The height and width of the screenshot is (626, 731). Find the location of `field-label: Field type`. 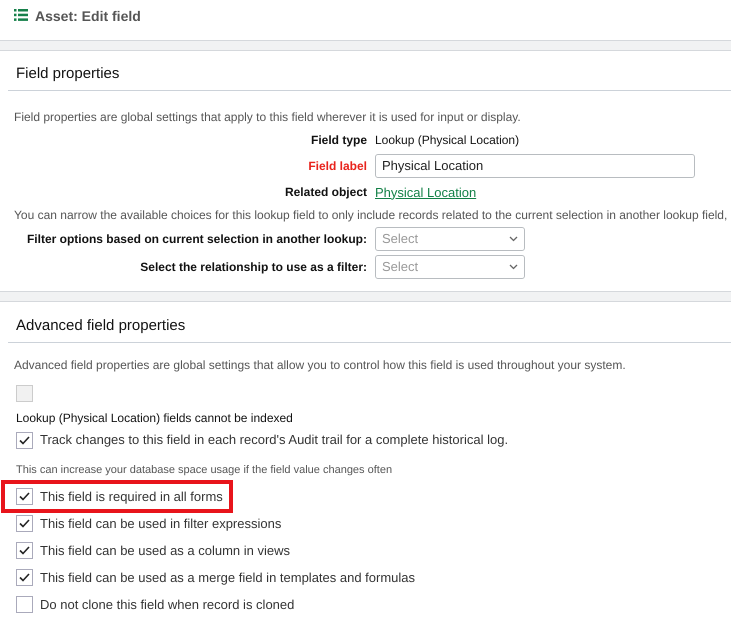

field-label: Field type is located at coordinates (338, 140).